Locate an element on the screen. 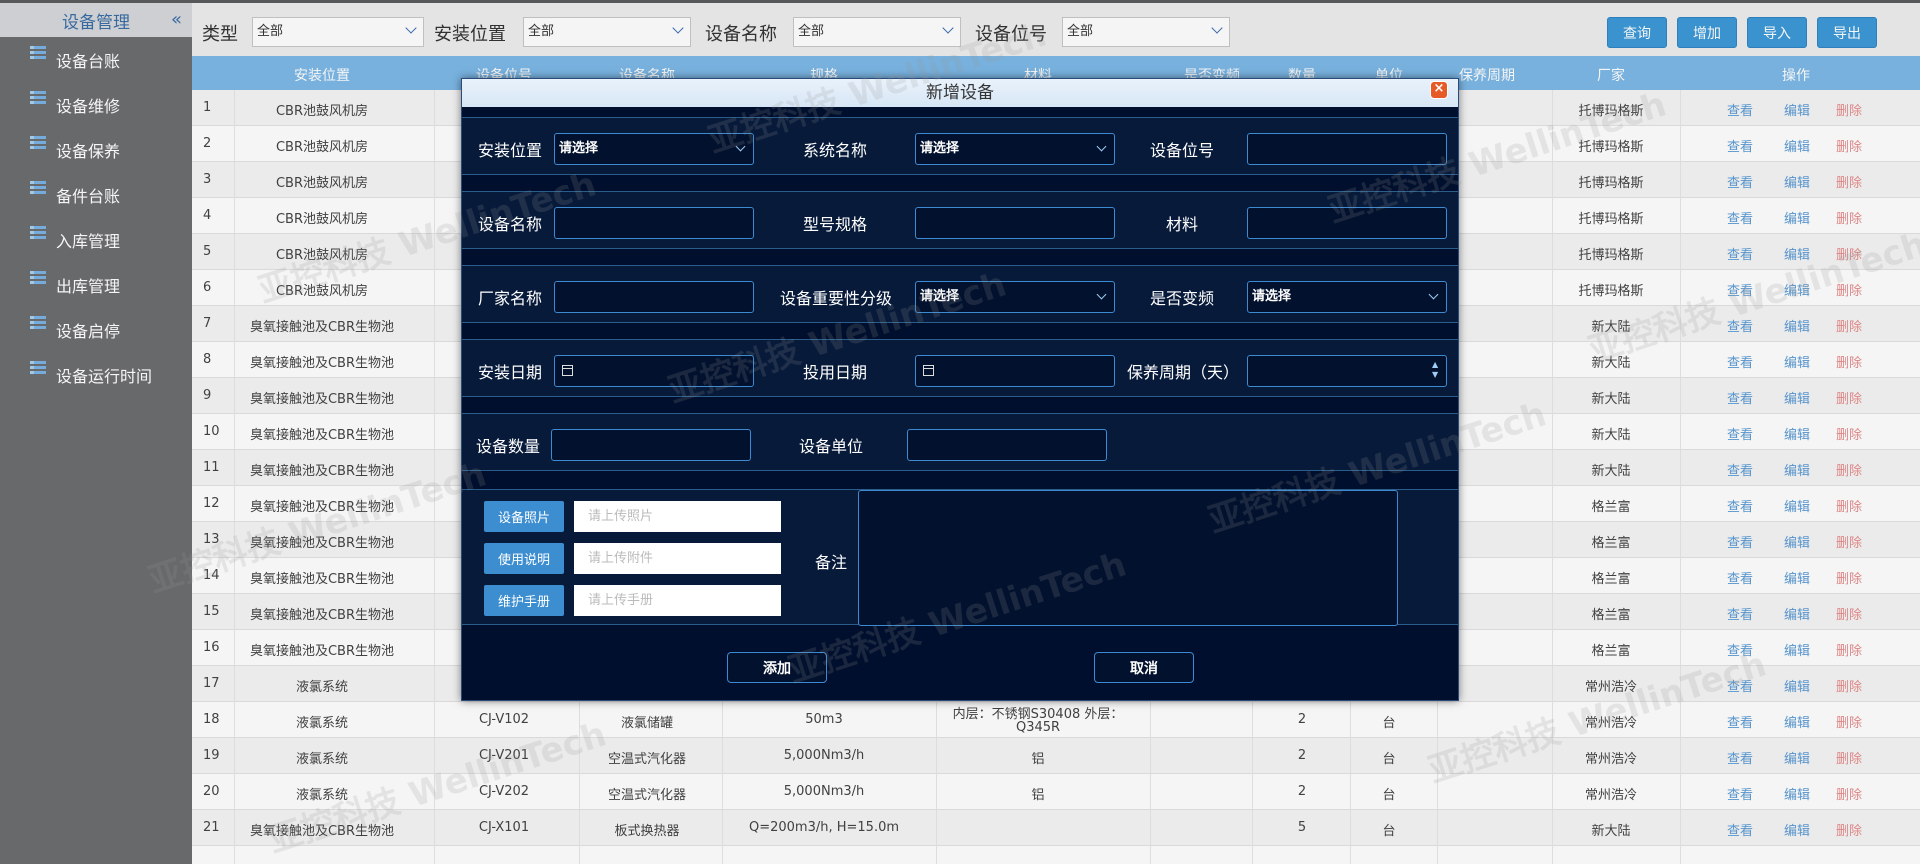 This screenshot has height=864, width=1920. manual-upload-field: 请上传附件 is located at coordinates (677, 558).